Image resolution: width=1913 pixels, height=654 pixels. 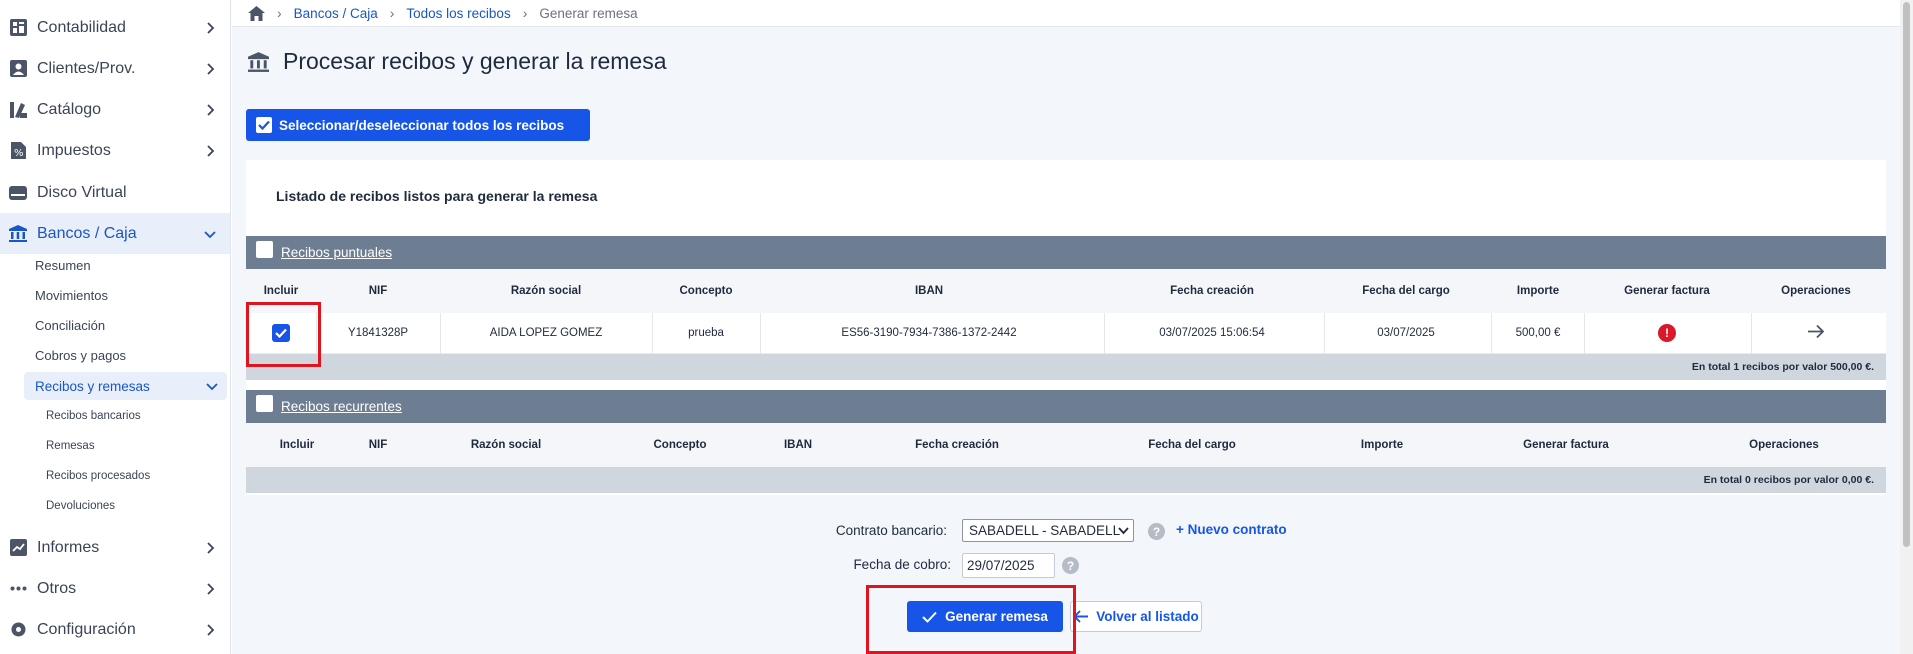 What do you see at coordinates (680, 445) in the screenshot?
I see `column-header: Concepto` at bounding box center [680, 445].